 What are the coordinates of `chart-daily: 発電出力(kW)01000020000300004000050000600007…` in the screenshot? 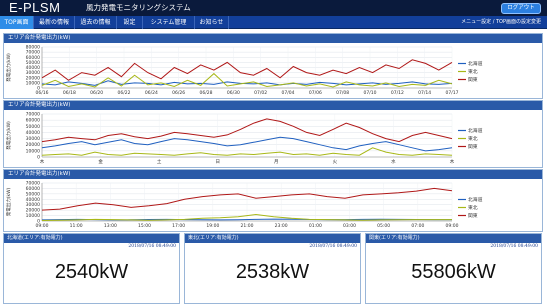 It's located at (244, 205).